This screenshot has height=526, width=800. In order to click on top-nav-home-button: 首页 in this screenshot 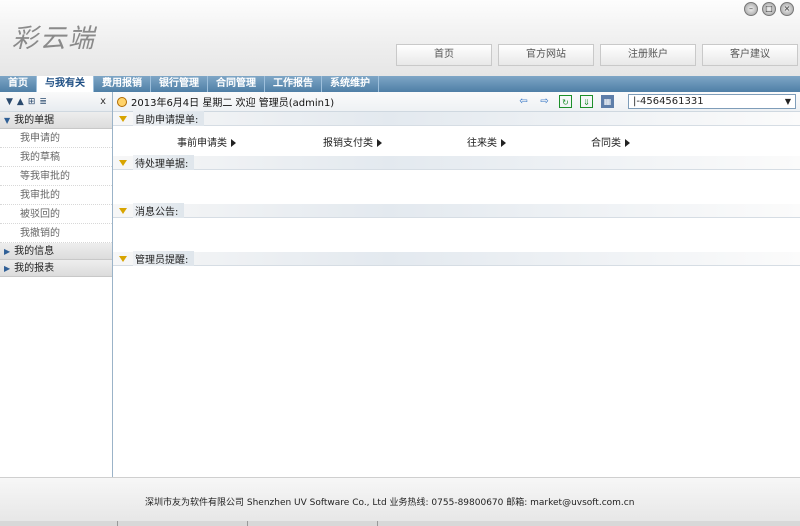, I will do `click(444, 55)`.